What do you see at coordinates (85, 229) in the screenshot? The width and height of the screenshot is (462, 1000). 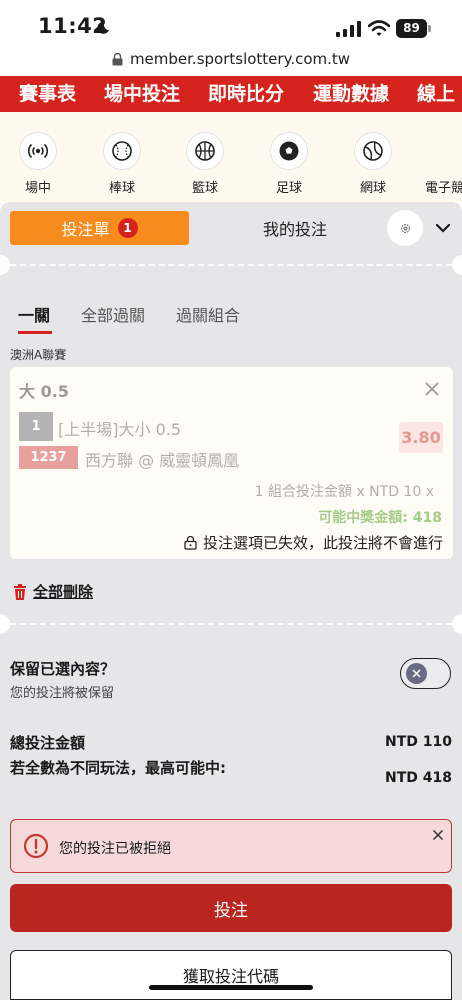 I see `tab-bet-slip-label: 投注單` at bounding box center [85, 229].